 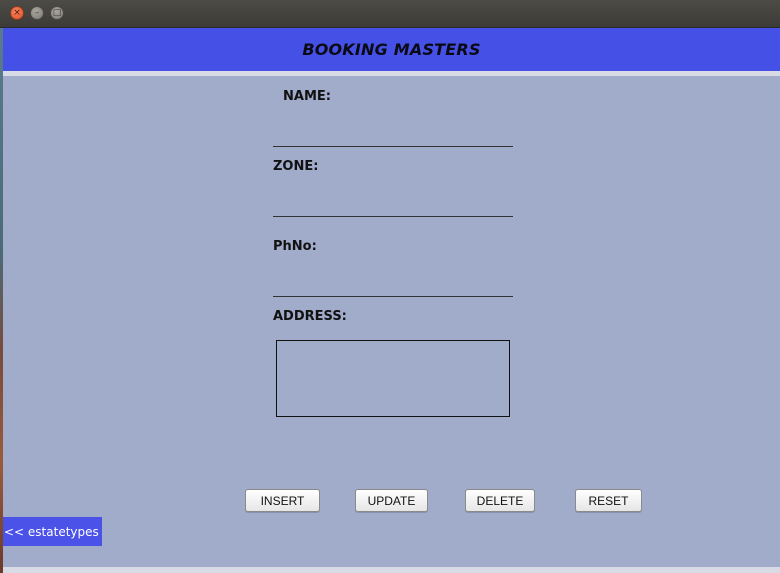 What do you see at coordinates (393, 284) in the screenshot?
I see `phno-input` at bounding box center [393, 284].